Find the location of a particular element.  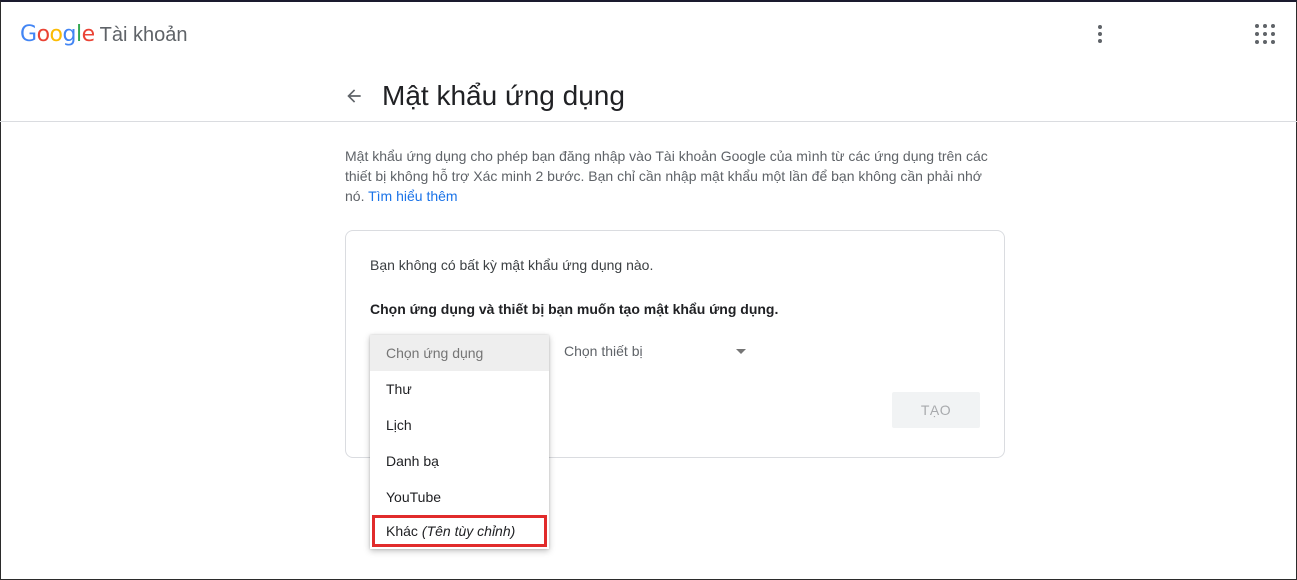

back-arrow-icon is located at coordinates (354, 96).